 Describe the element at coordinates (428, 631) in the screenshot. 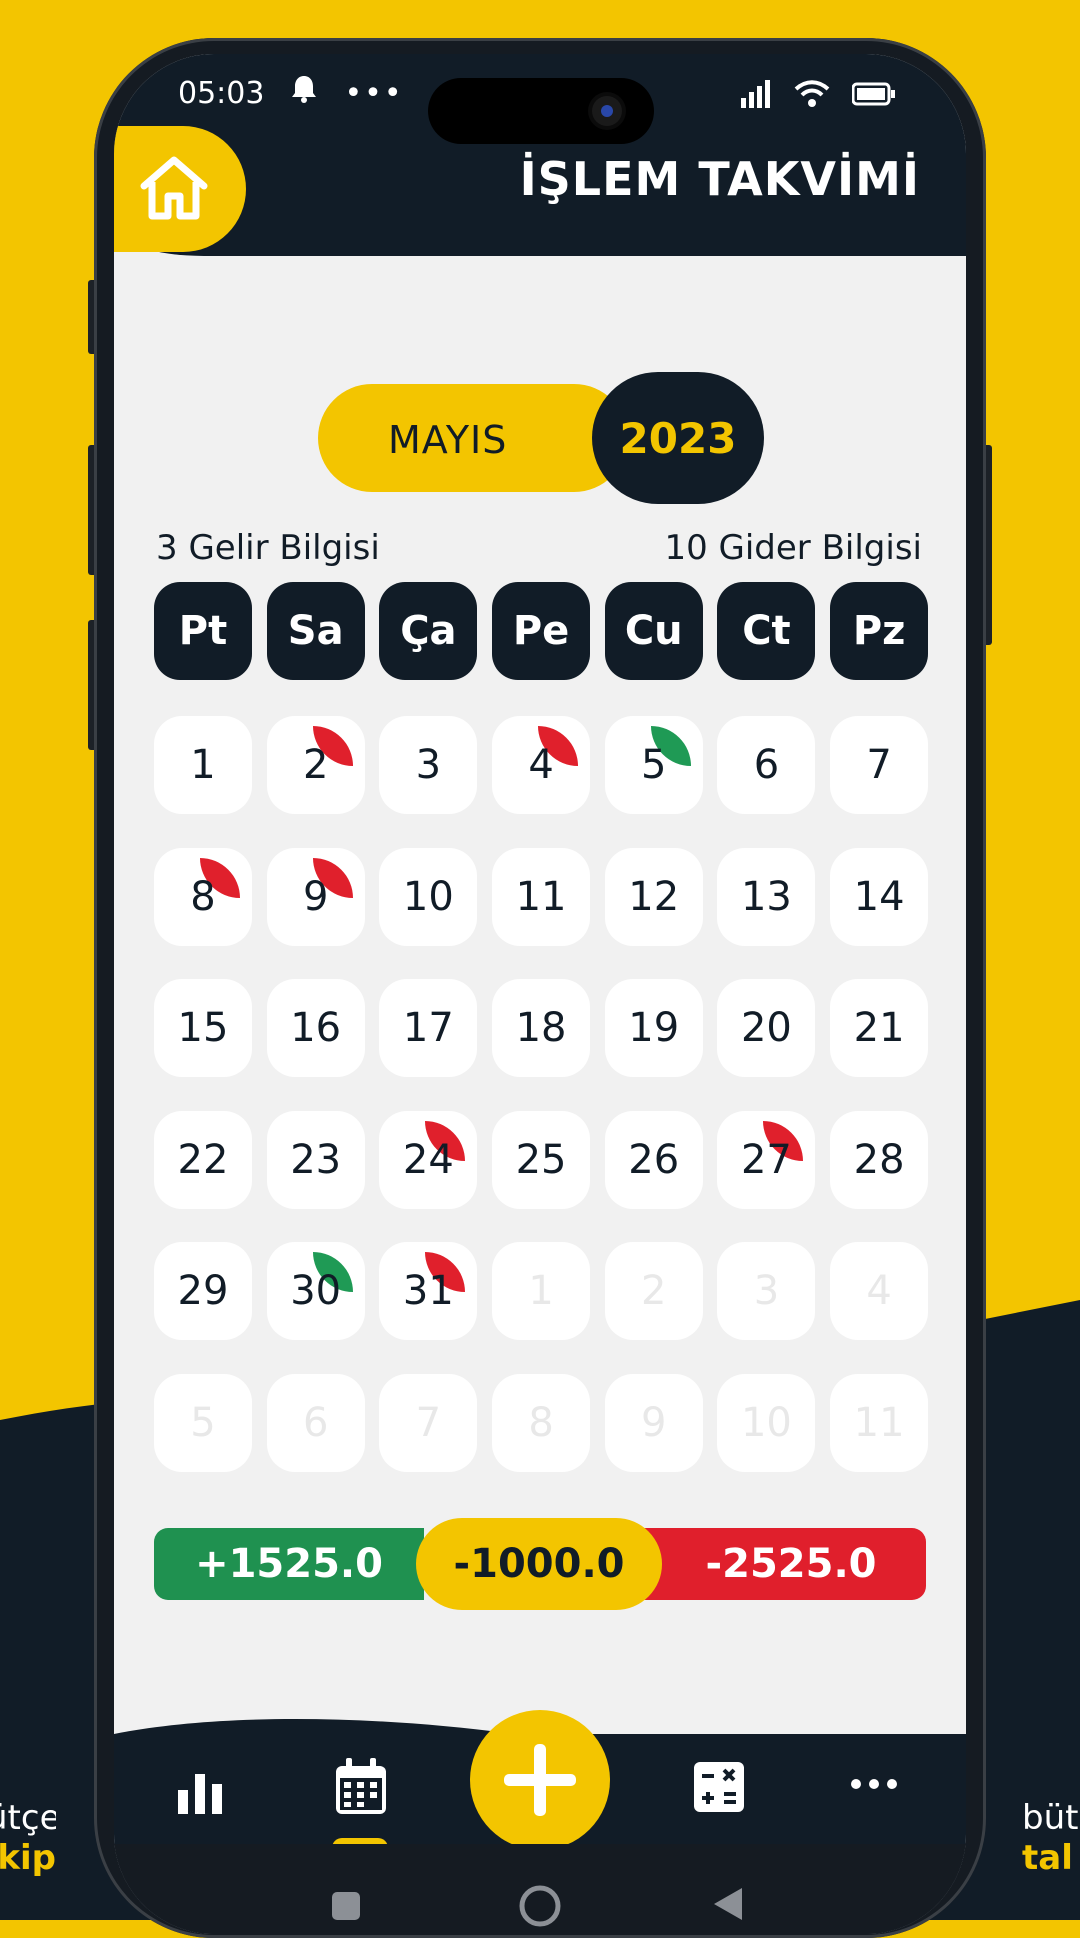

I see `weekday-header-cell: Ça` at that location.